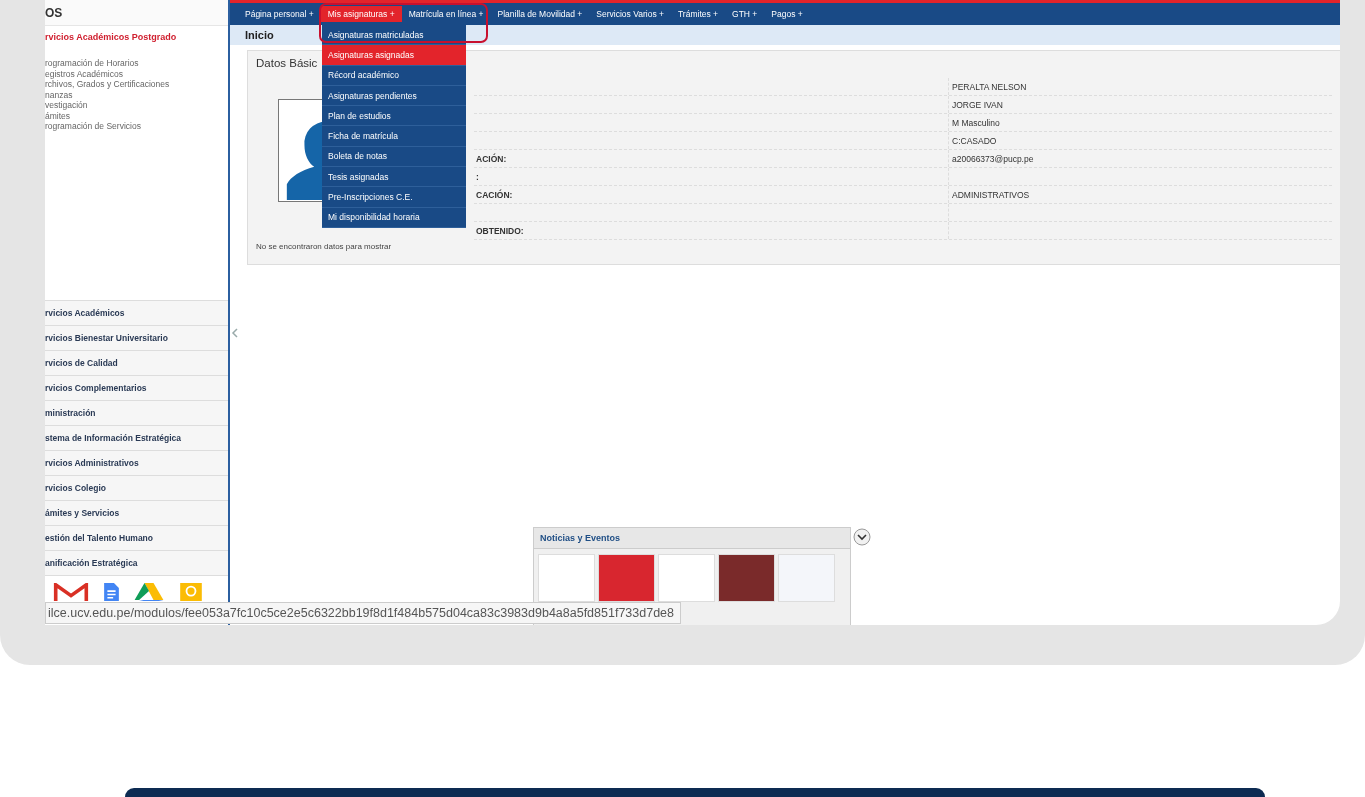  I want to click on nav-menu-item: Servicios Varios +, so click(630, 14).